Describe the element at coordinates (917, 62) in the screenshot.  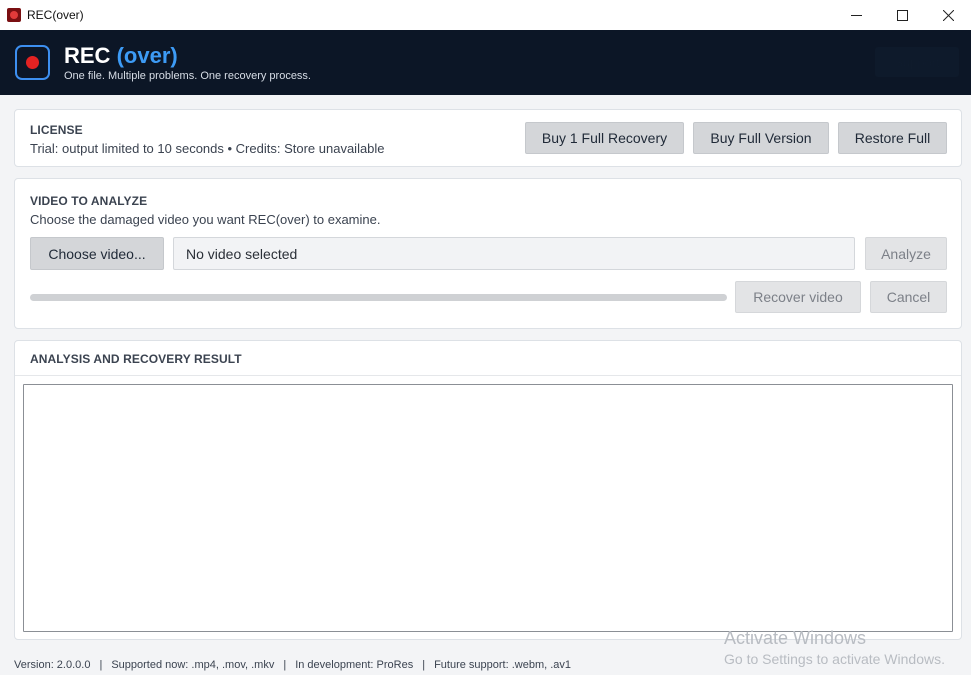
I see `support-button: Support` at that location.